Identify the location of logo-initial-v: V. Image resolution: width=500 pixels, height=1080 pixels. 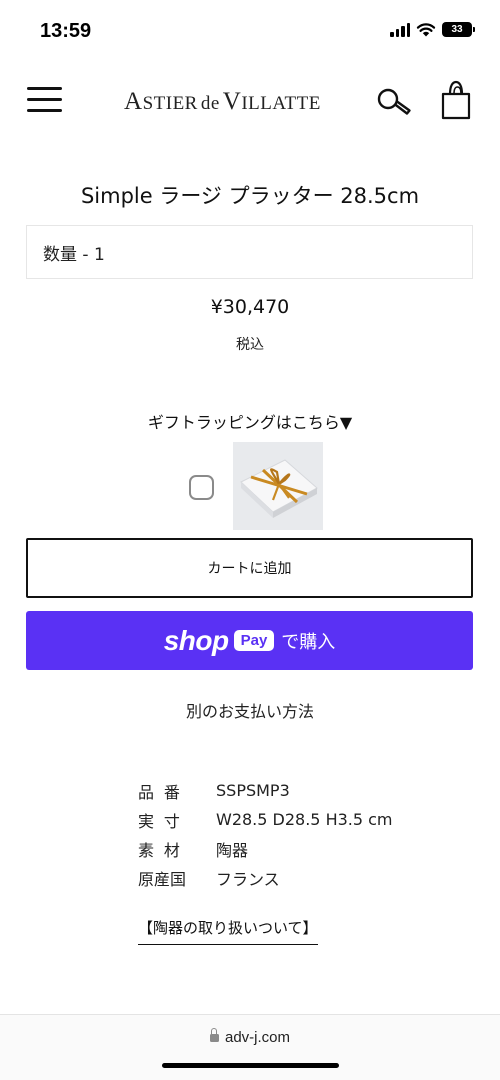
(232, 101).